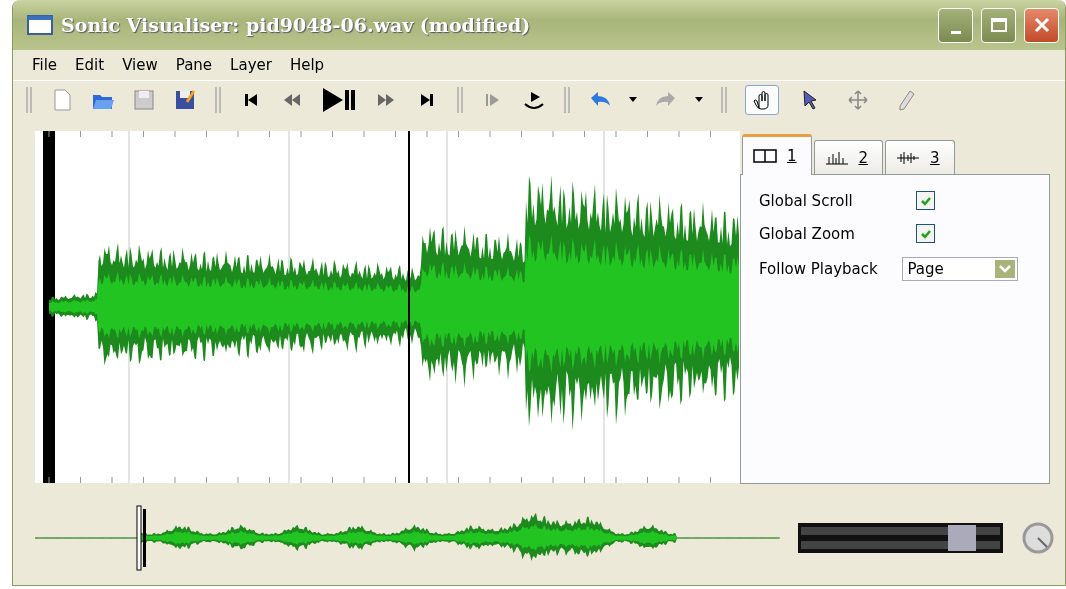 This screenshot has height=589, width=1066. Describe the element at coordinates (307, 65) in the screenshot. I see `menu-item: Help` at that location.